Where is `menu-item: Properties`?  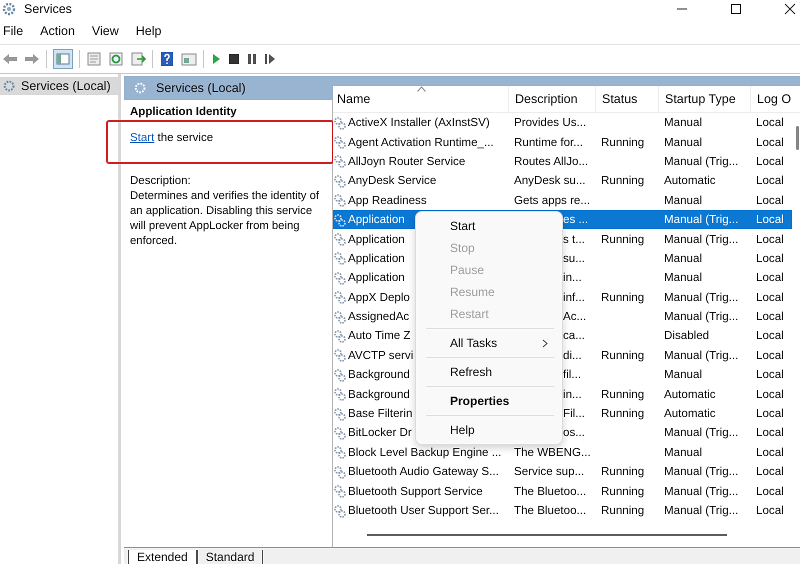 menu-item: Properties is located at coordinates (490, 399).